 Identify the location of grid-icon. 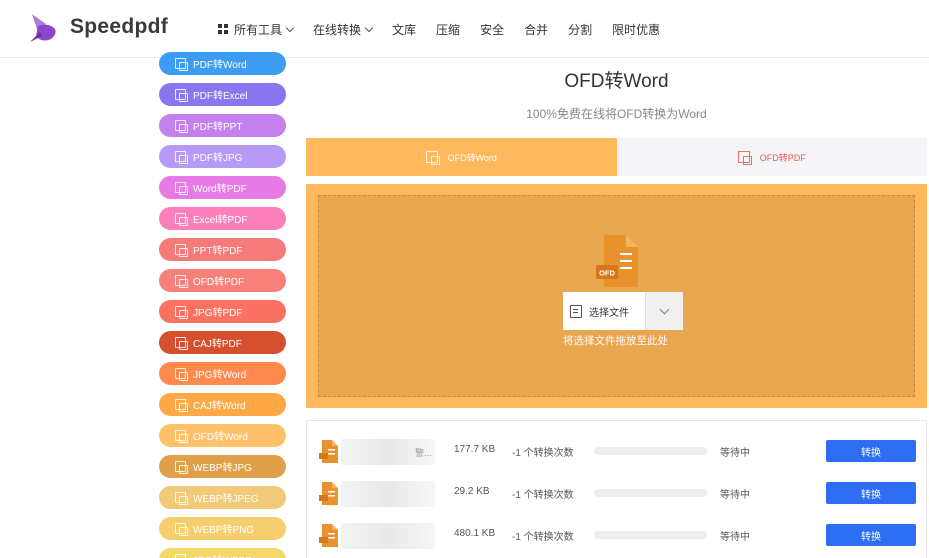
(223, 29).